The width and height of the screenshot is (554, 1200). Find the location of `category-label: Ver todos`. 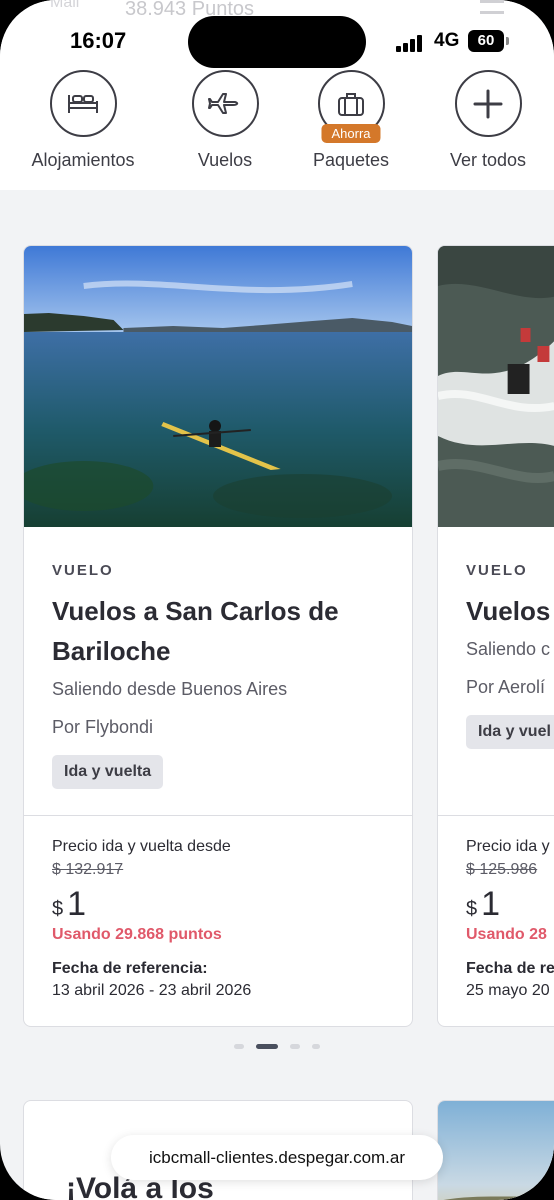

category-label: Ver todos is located at coordinates (488, 160).